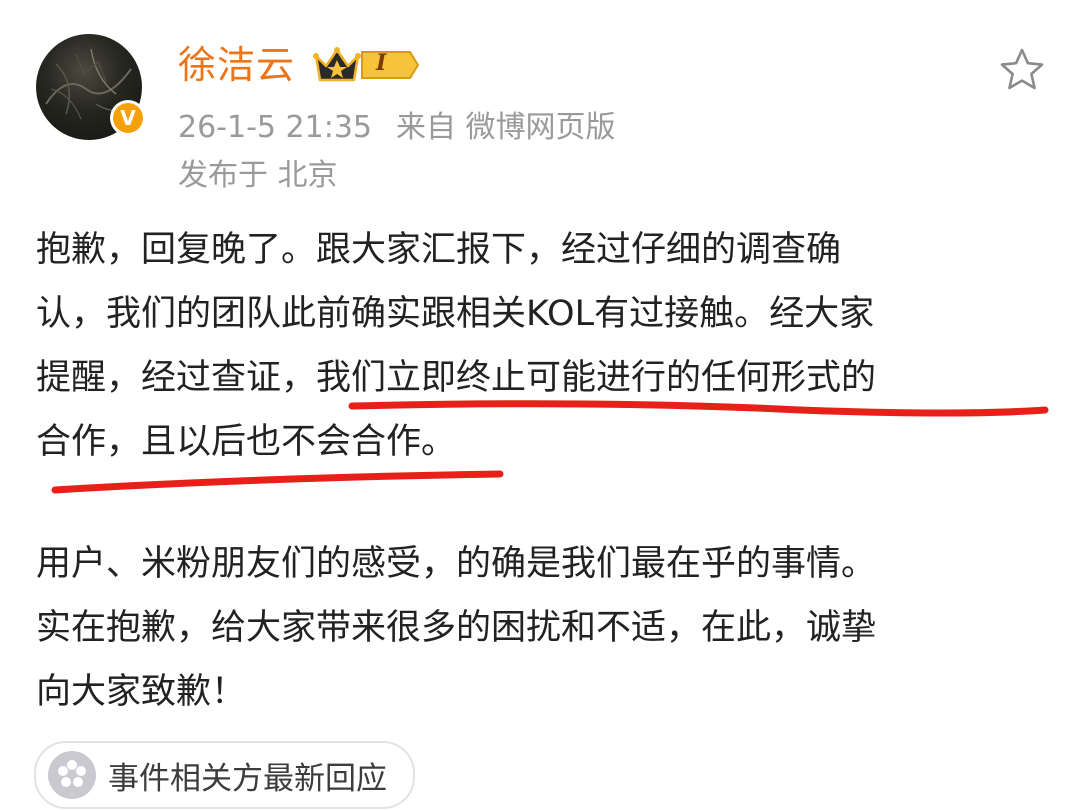 The image size is (1080, 810). What do you see at coordinates (91, 87) in the screenshot?
I see `avatar-container: V` at bounding box center [91, 87].